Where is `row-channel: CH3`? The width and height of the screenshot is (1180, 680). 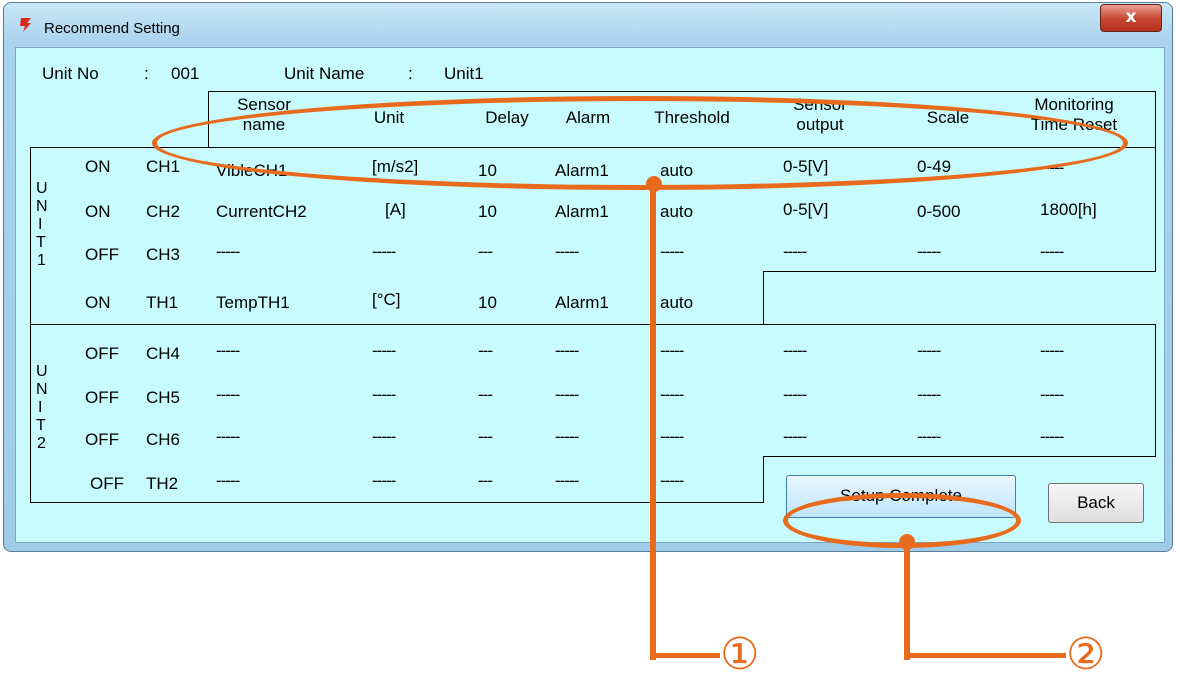 row-channel: CH3 is located at coordinates (163, 254).